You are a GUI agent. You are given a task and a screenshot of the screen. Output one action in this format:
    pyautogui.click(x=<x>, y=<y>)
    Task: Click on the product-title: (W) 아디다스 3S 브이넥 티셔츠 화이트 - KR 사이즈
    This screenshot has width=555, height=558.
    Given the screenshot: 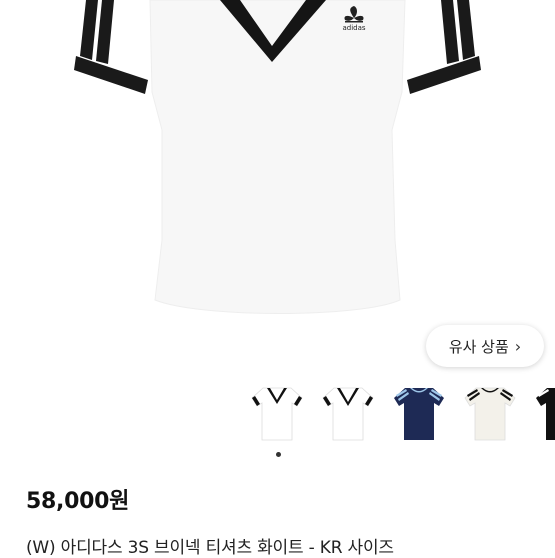 What is the action you would take?
    pyautogui.click(x=210, y=548)
    